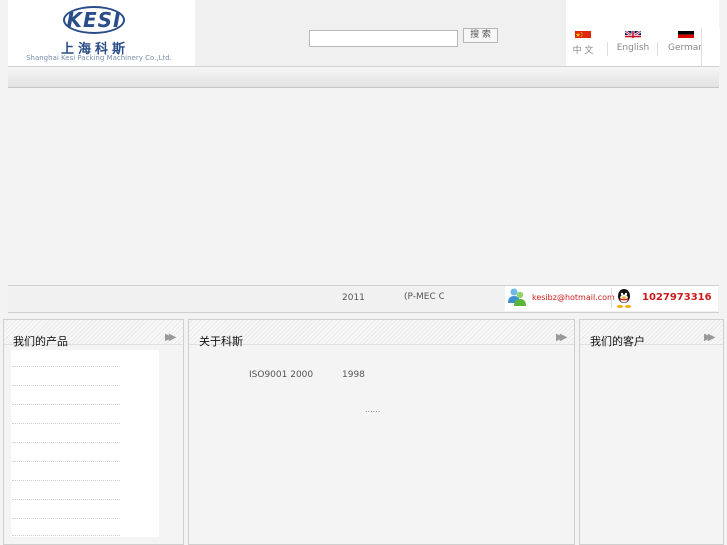  Describe the element at coordinates (710, 47) in the screenshot. I see `header-edge-bar` at that location.